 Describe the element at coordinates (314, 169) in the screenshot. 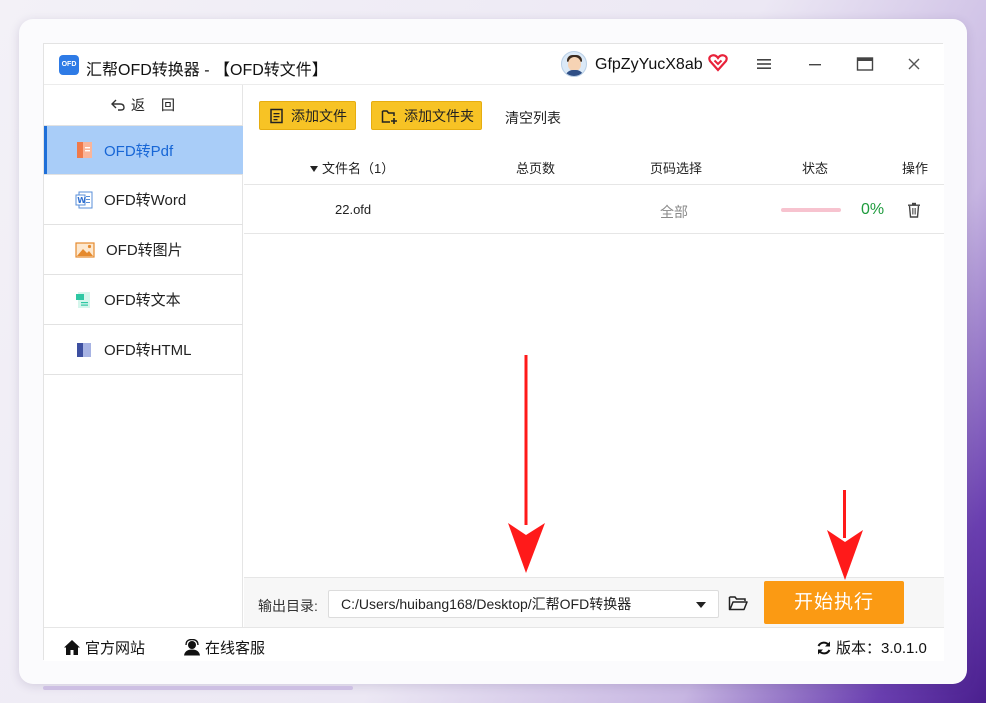

I see `sort-caret-icon` at that location.